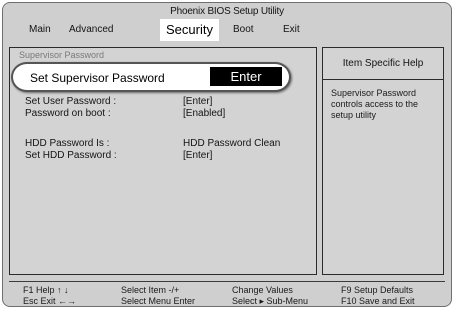  Describe the element at coordinates (243, 29) in the screenshot. I see `menu-boot: Boot` at that location.